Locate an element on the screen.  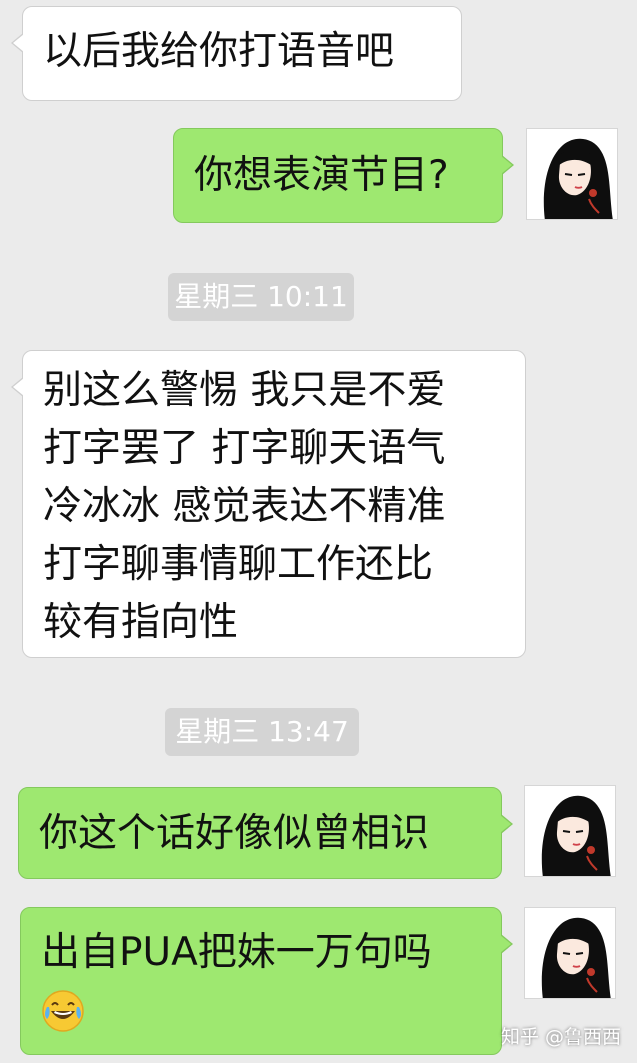
message-bubble-outgoing: 你想表演节目? is located at coordinates (343, 175).